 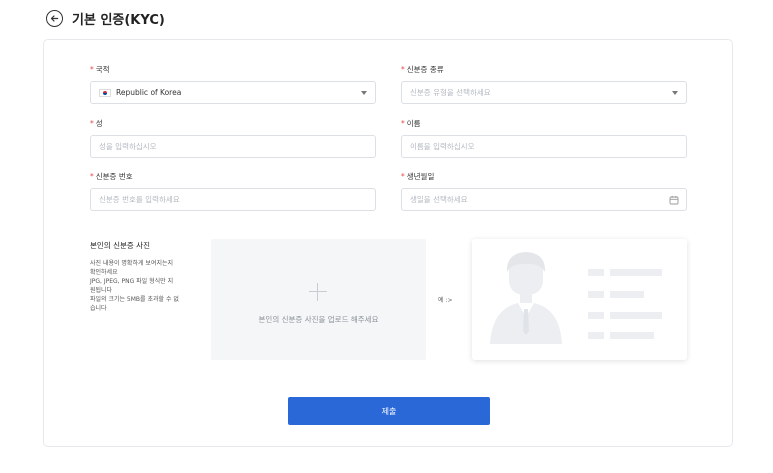 I want to click on id-number-input: 신분증 번호를 입력하세요, so click(x=233, y=199).